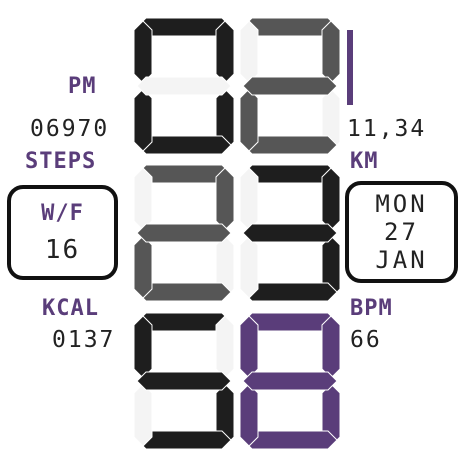 The height and width of the screenshot is (466, 466). What do you see at coordinates (62, 213) in the screenshot?
I see `week-label: W/F` at bounding box center [62, 213].